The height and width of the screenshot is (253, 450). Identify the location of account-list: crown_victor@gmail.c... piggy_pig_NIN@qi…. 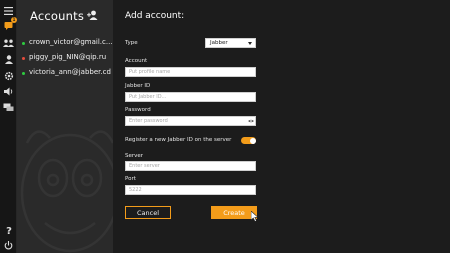
(65, 58).